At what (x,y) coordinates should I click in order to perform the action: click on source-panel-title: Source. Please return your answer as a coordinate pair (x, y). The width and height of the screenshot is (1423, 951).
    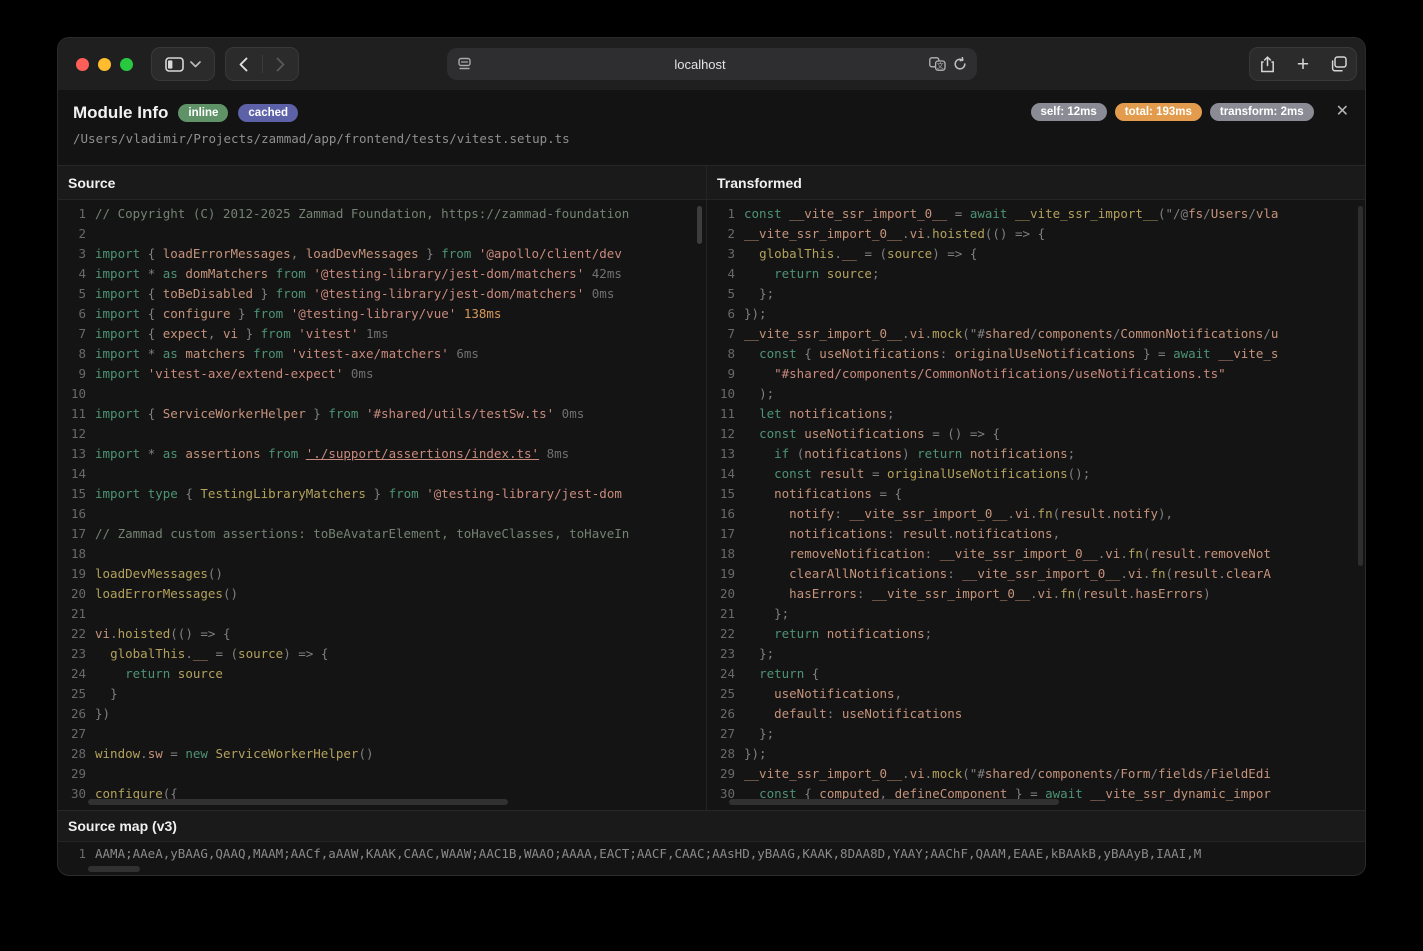
    Looking at the image, I should click on (382, 183).